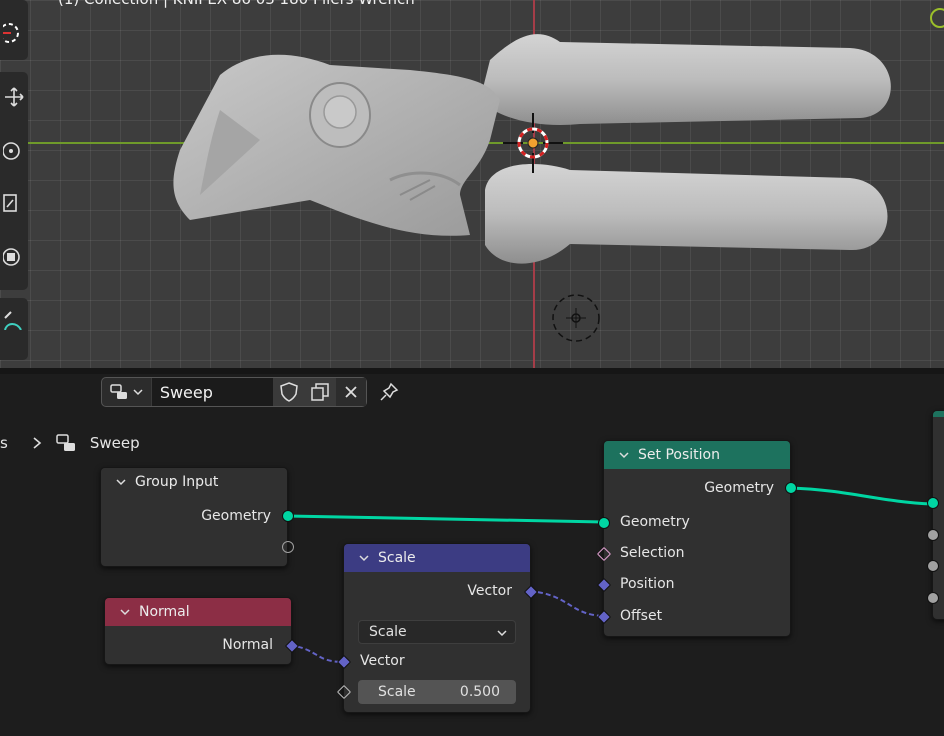 The image size is (944, 736). Describe the element at coordinates (247, 645) in the screenshot. I see `output-label-normal: Normal` at that location.